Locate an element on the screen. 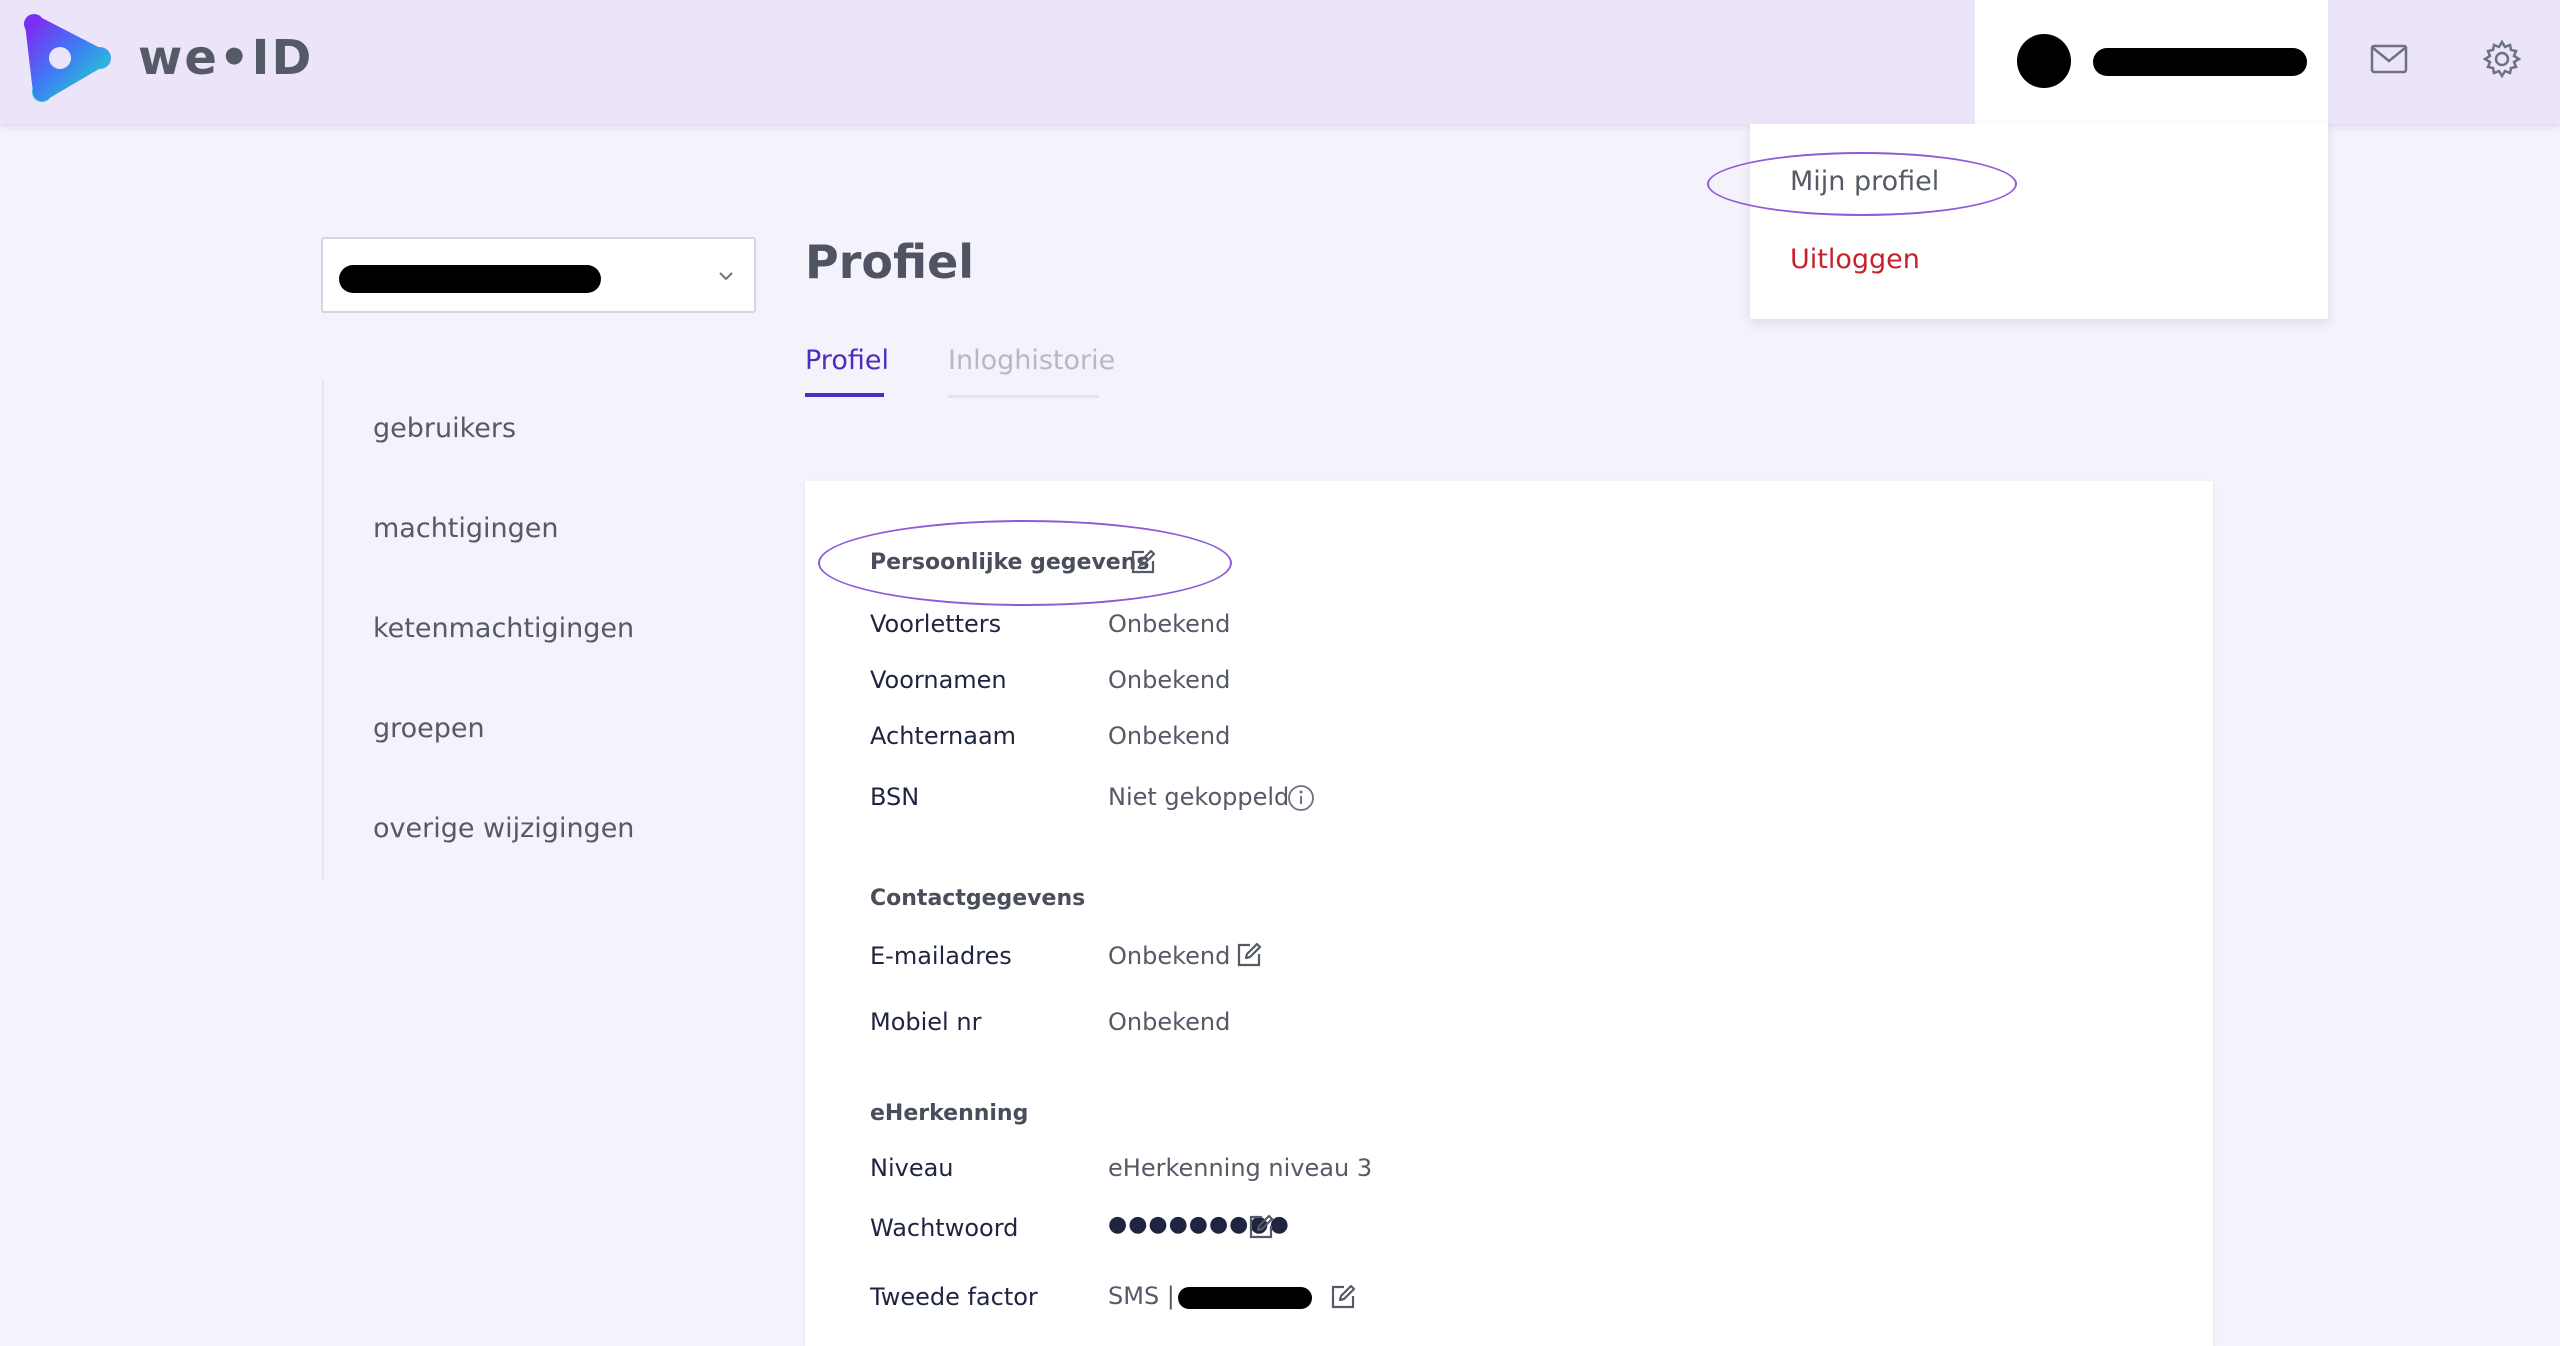 This screenshot has width=2560, height=1346. field-label-voorletters: Voorletters is located at coordinates (936, 624).